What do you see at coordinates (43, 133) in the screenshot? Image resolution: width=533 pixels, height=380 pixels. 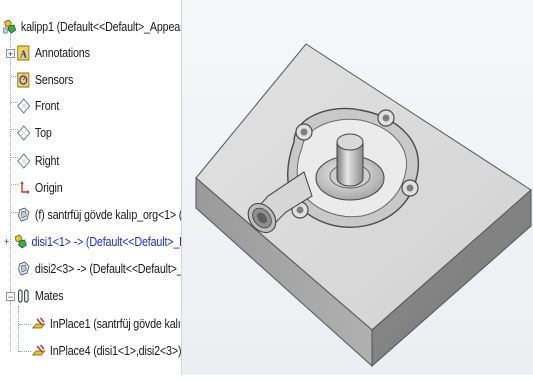 I see `tree-item-label: Top` at bounding box center [43, 133].